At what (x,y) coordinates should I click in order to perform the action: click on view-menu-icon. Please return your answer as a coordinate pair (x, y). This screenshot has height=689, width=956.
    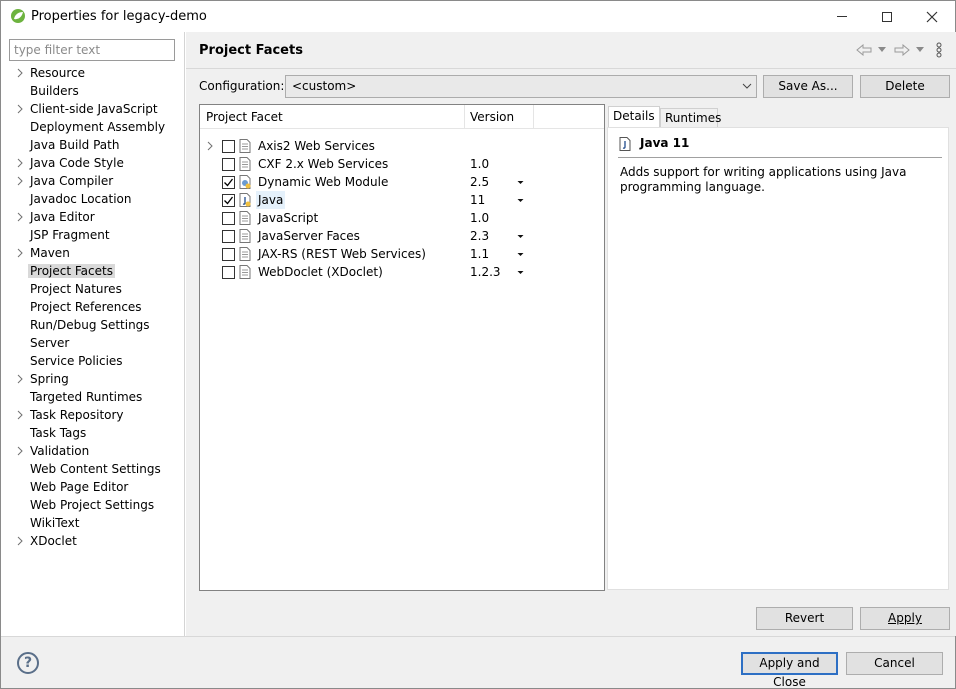
    Looking at the image, I should click on (939, 50).